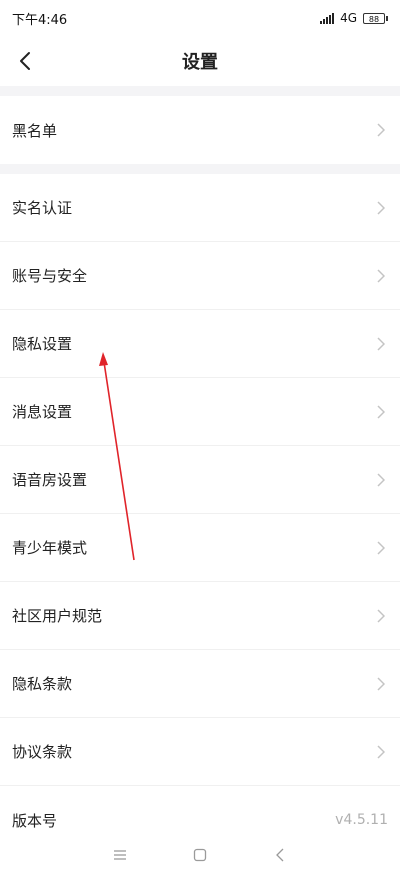  Describe the element at coordinates (200, 752) in the screenshot. I see `settings-item-agreement-terms: 协议条款` at that location.